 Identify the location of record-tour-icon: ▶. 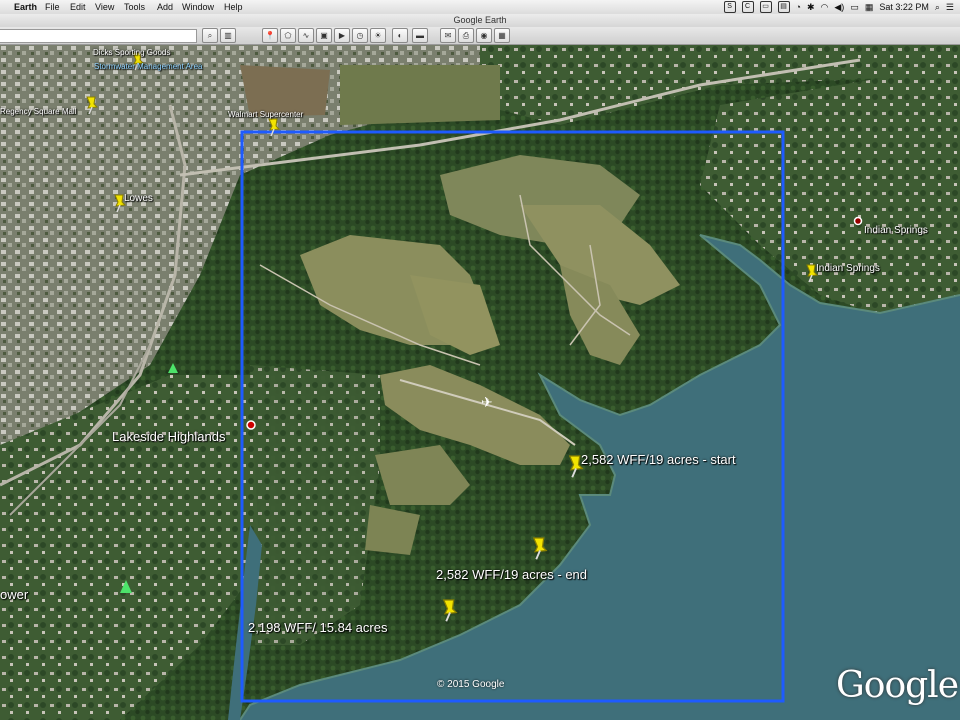
(342, 35).